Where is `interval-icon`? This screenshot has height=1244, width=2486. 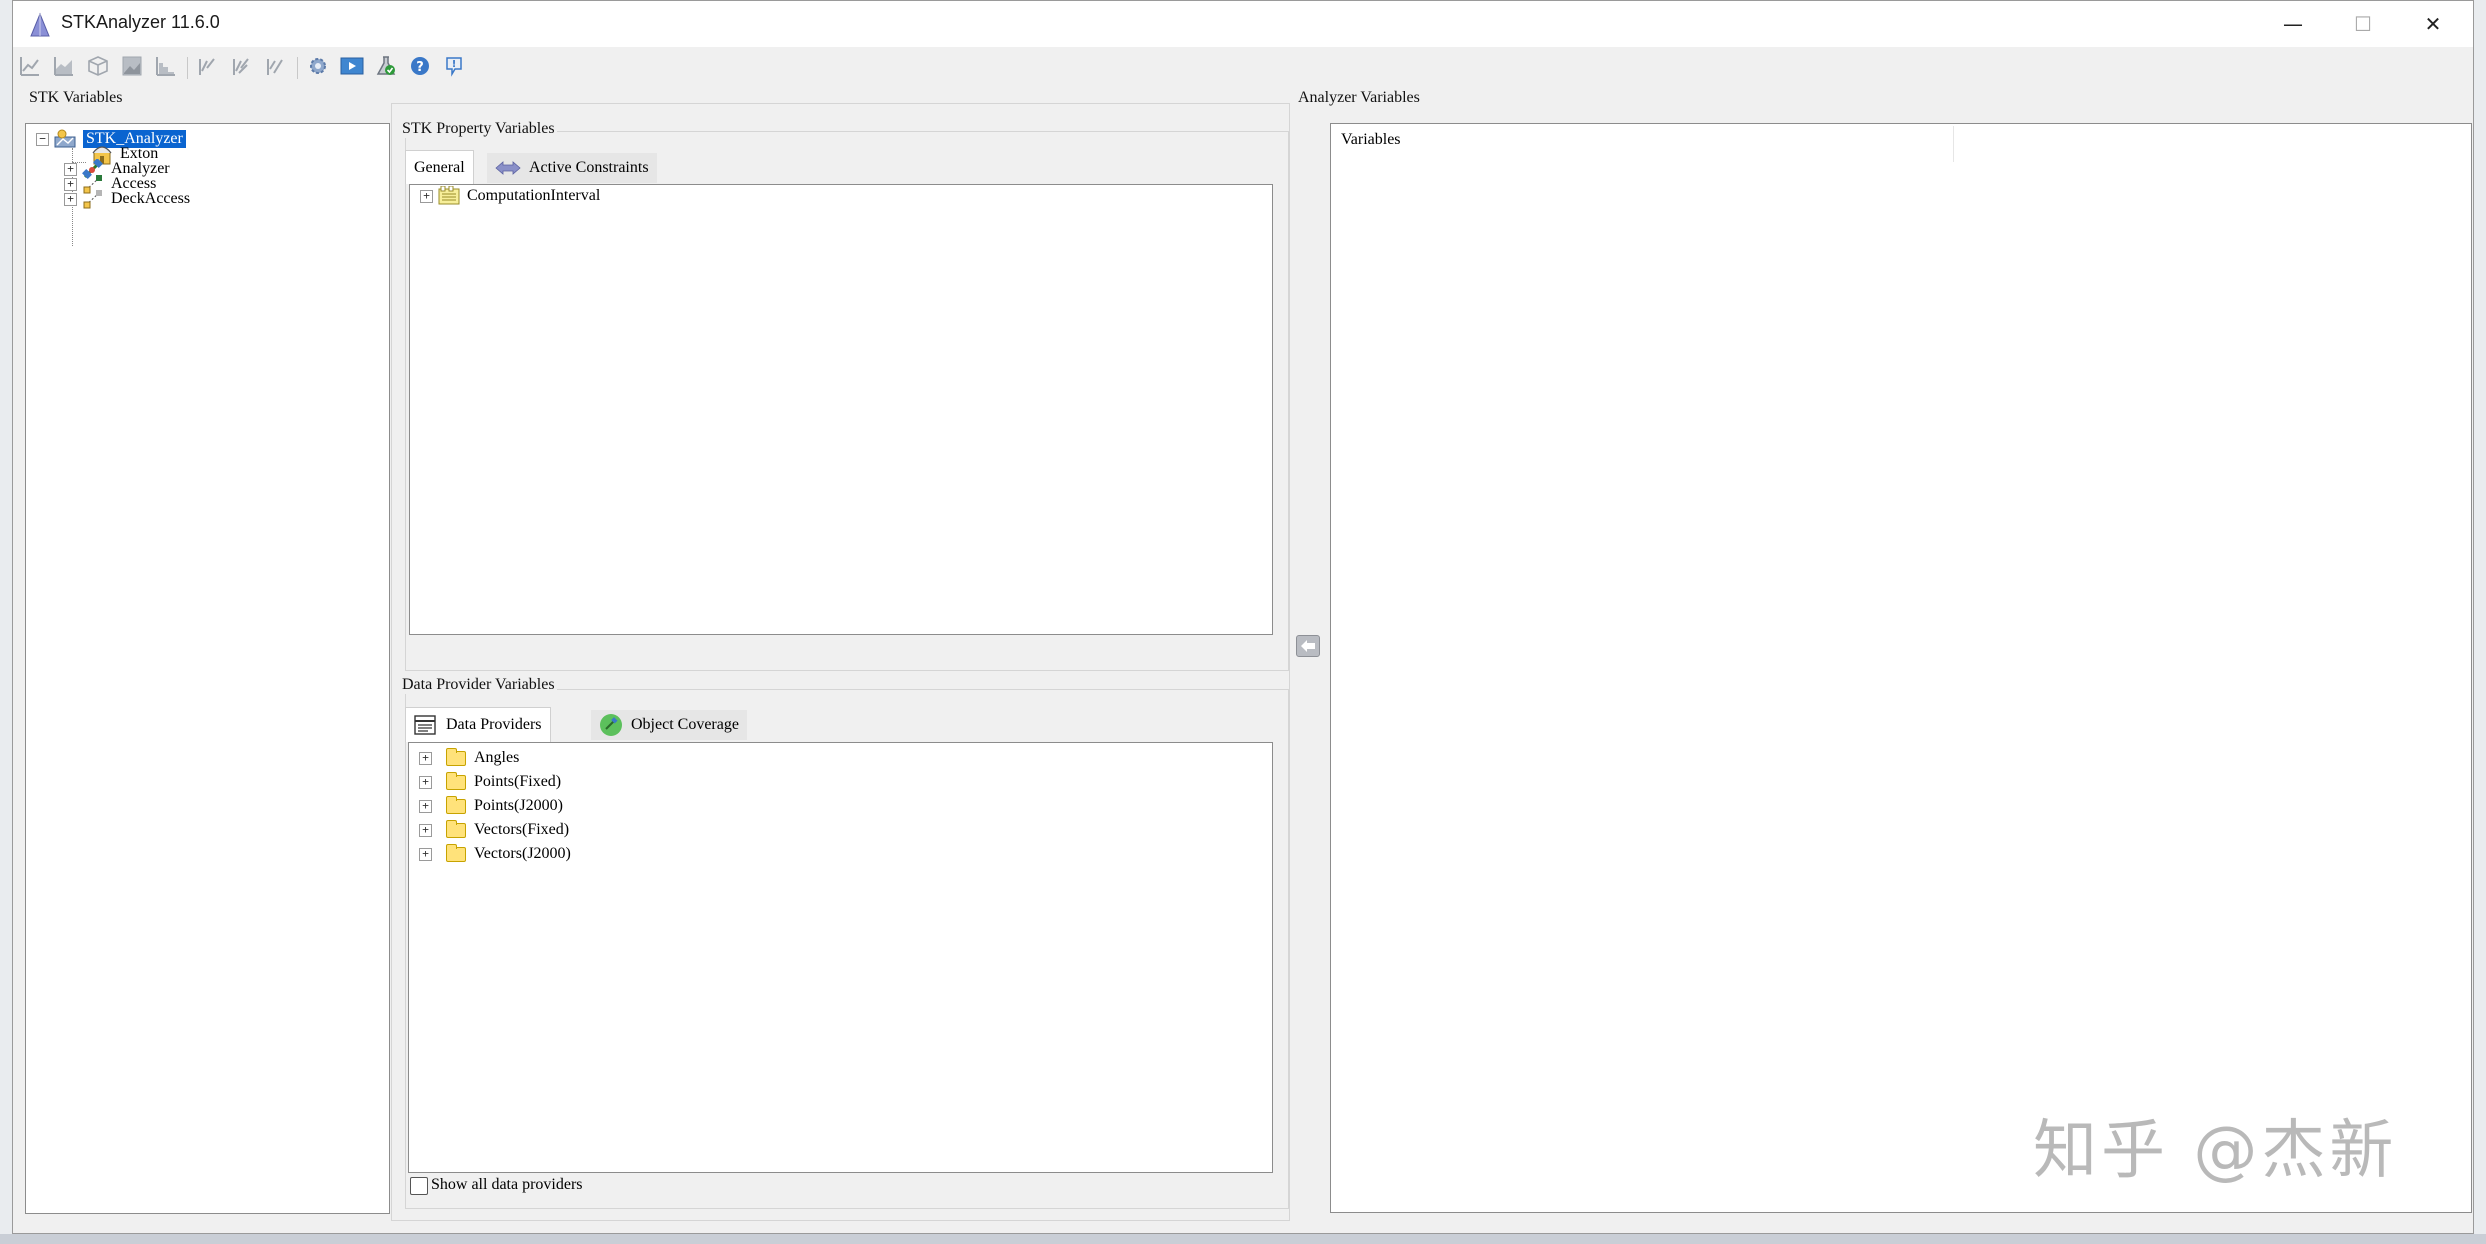
interval-icon is located at coordinates (449, 196).